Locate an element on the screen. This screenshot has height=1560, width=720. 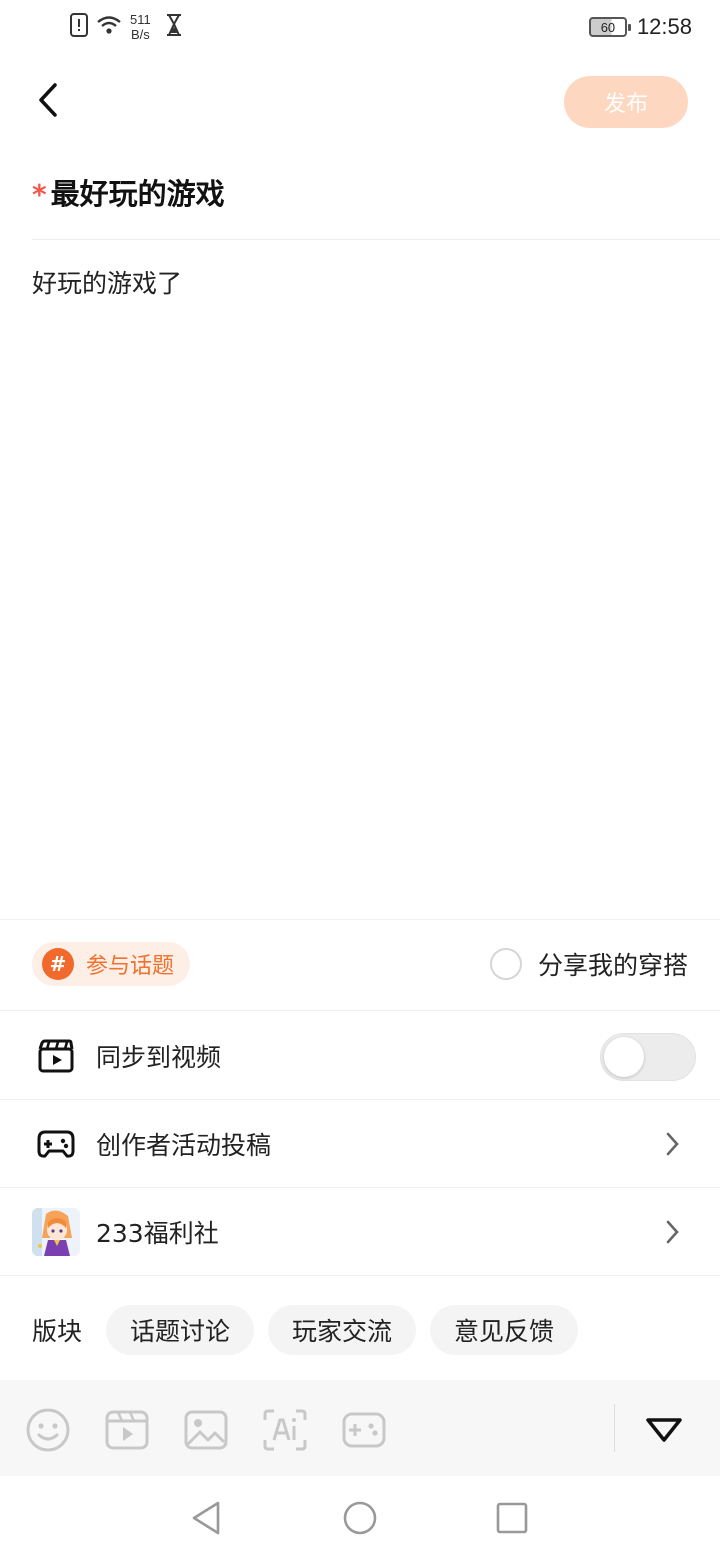
back-button is located at coordinates (48, 102).